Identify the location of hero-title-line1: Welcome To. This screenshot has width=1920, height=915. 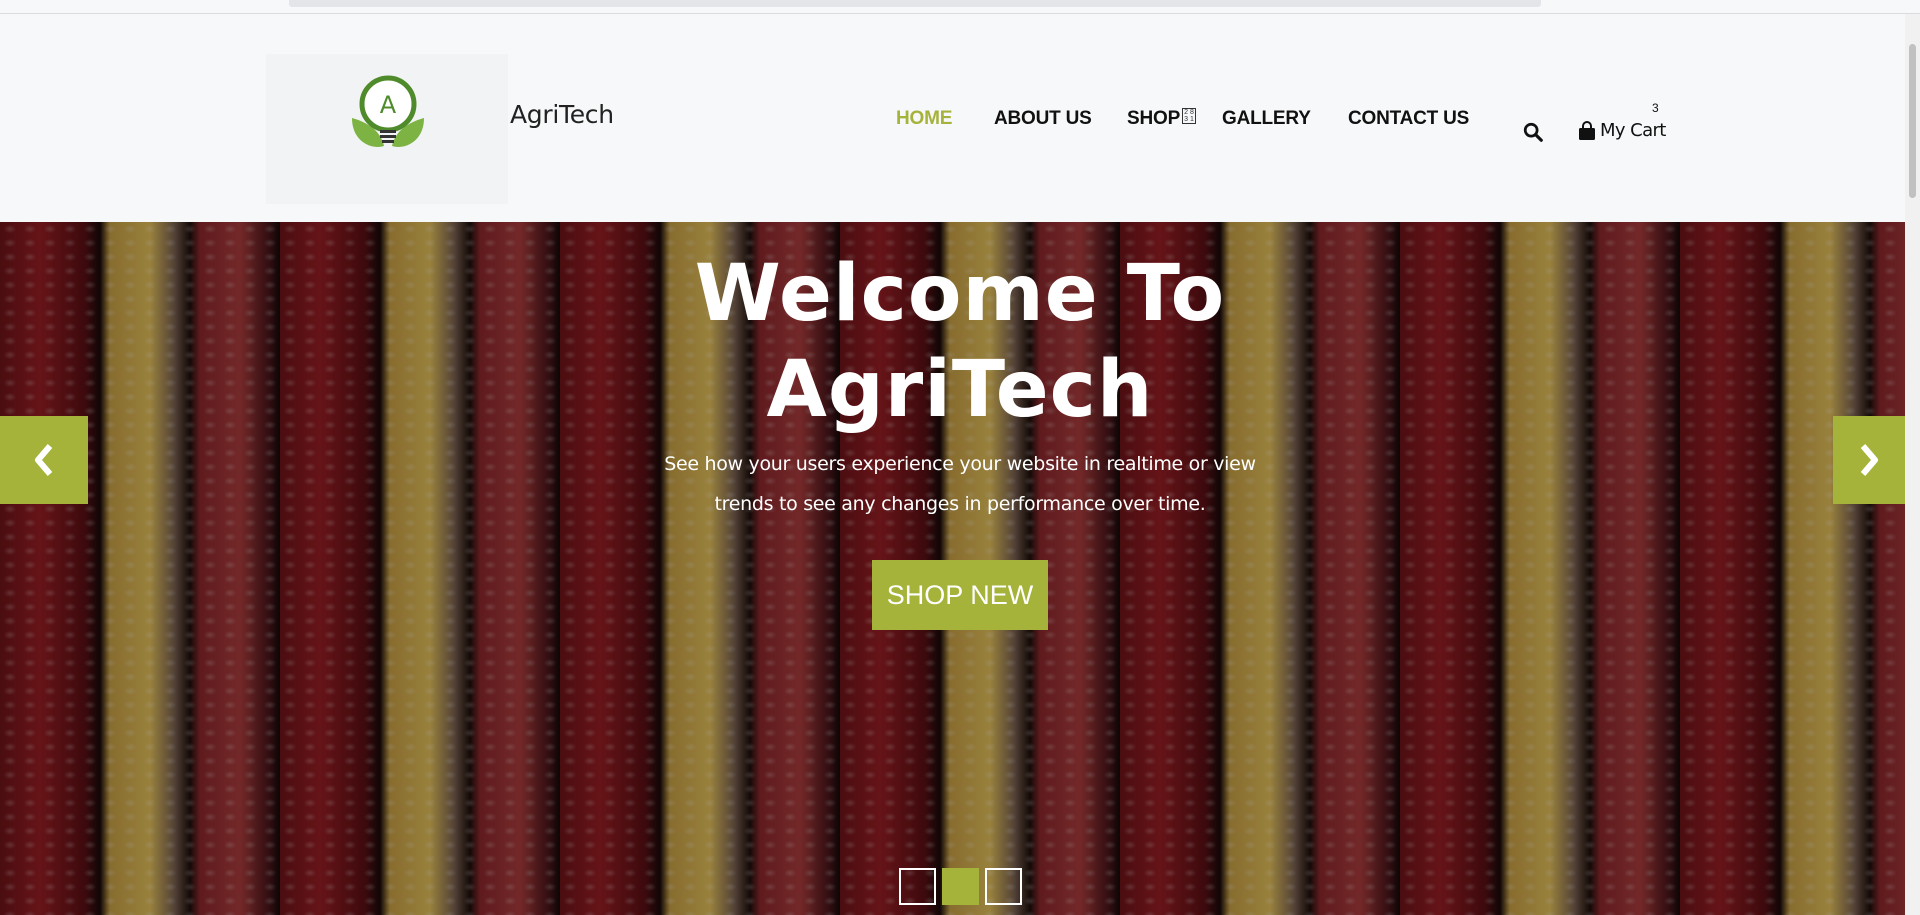
(960, 294).